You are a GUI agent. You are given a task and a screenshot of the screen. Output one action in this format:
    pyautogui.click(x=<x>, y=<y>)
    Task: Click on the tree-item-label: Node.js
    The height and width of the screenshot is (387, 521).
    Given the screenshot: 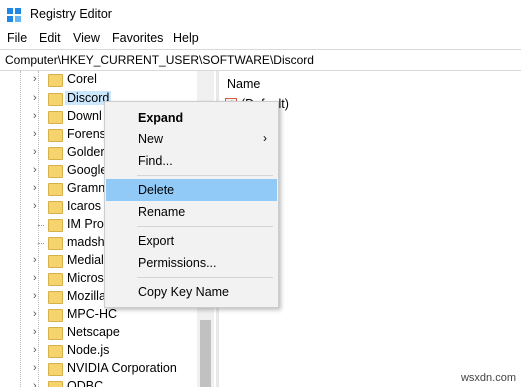 What is the action you would take?
    pyautogui.click(x=88, y=350)
    